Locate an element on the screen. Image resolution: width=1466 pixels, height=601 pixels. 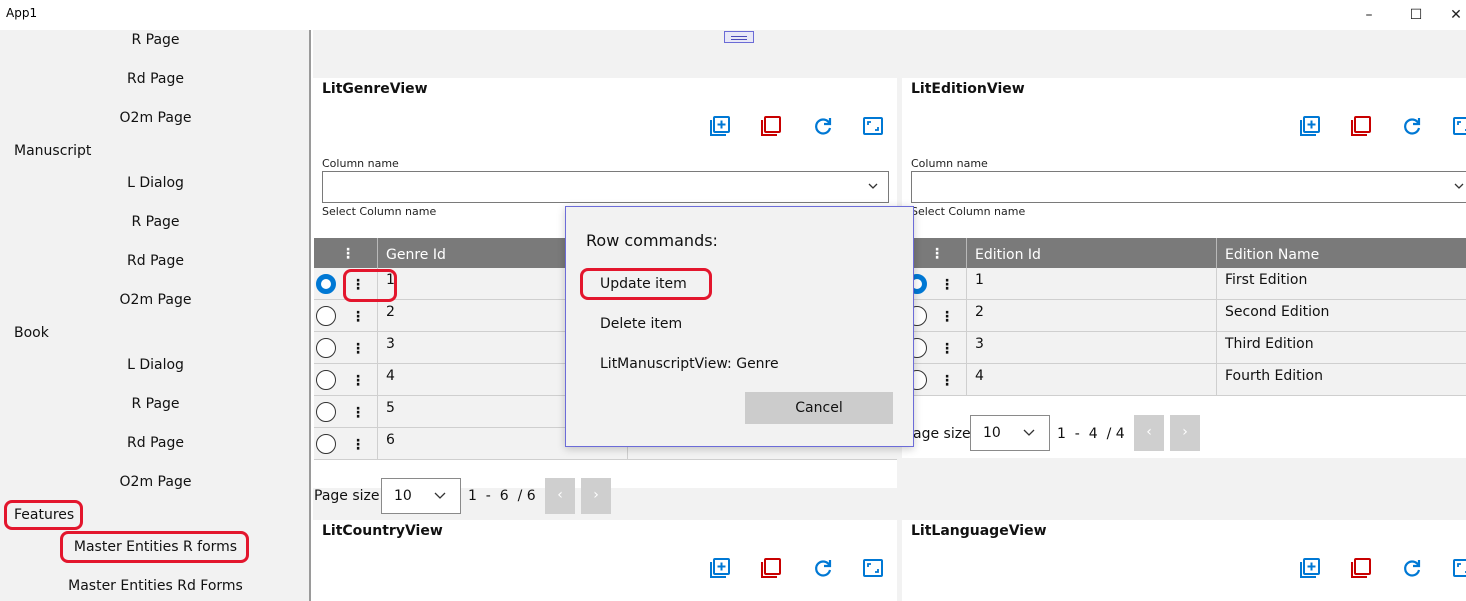
dialog-title: Row commands: is located at coordinates (652, 240).